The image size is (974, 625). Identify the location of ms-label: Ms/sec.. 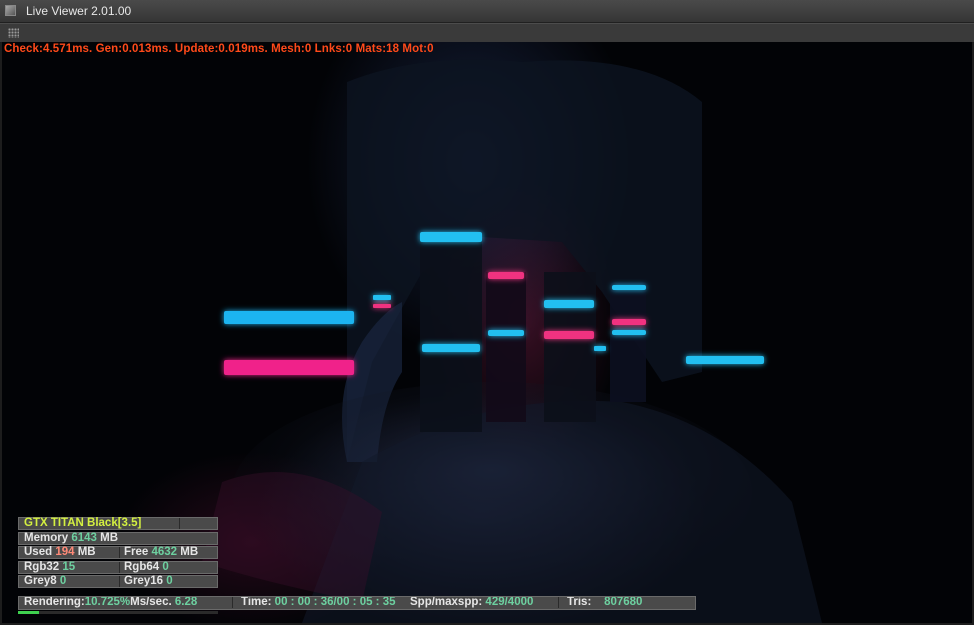
(151, 602).